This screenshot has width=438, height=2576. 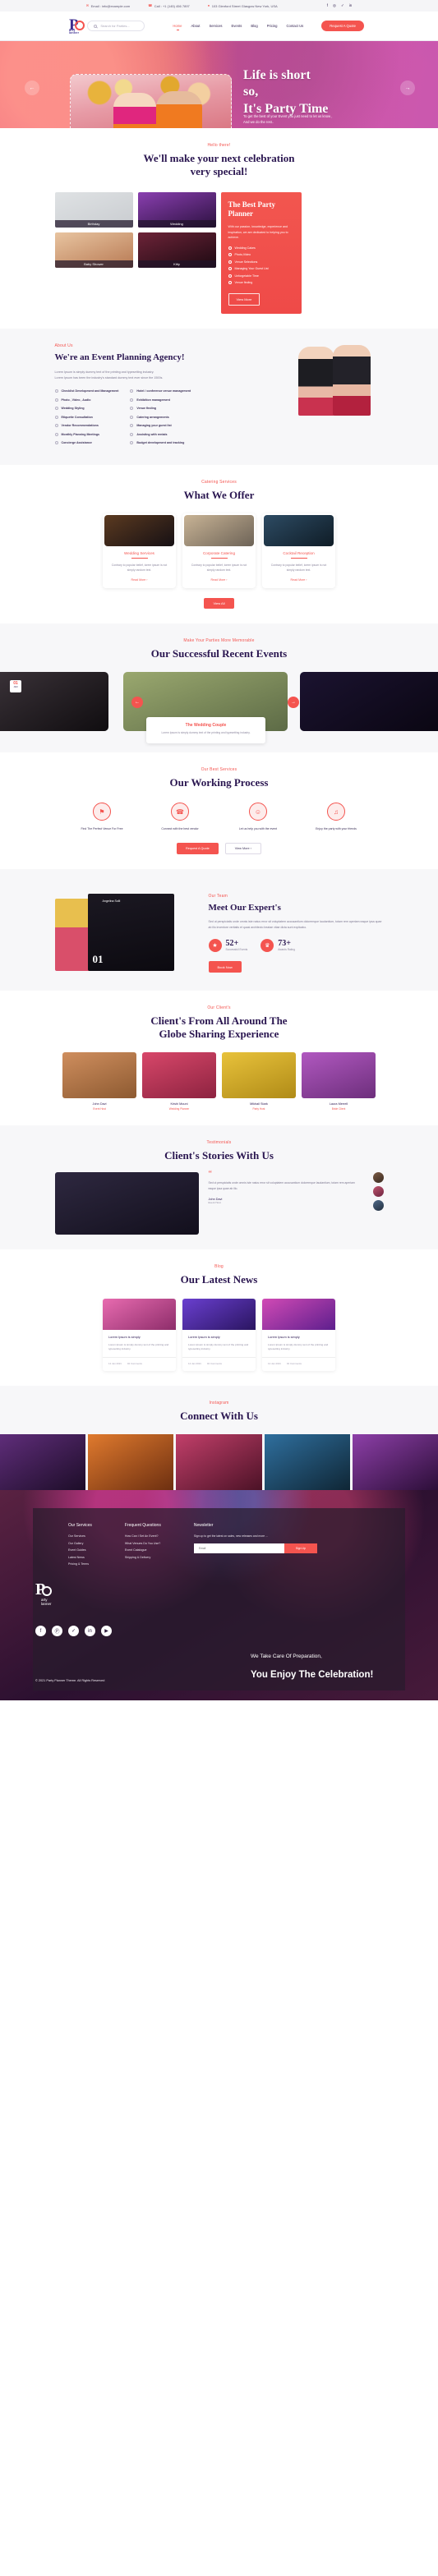 I want to click on celebration-title-line1: We'll make your next celebration, so click(x=219, y=158).